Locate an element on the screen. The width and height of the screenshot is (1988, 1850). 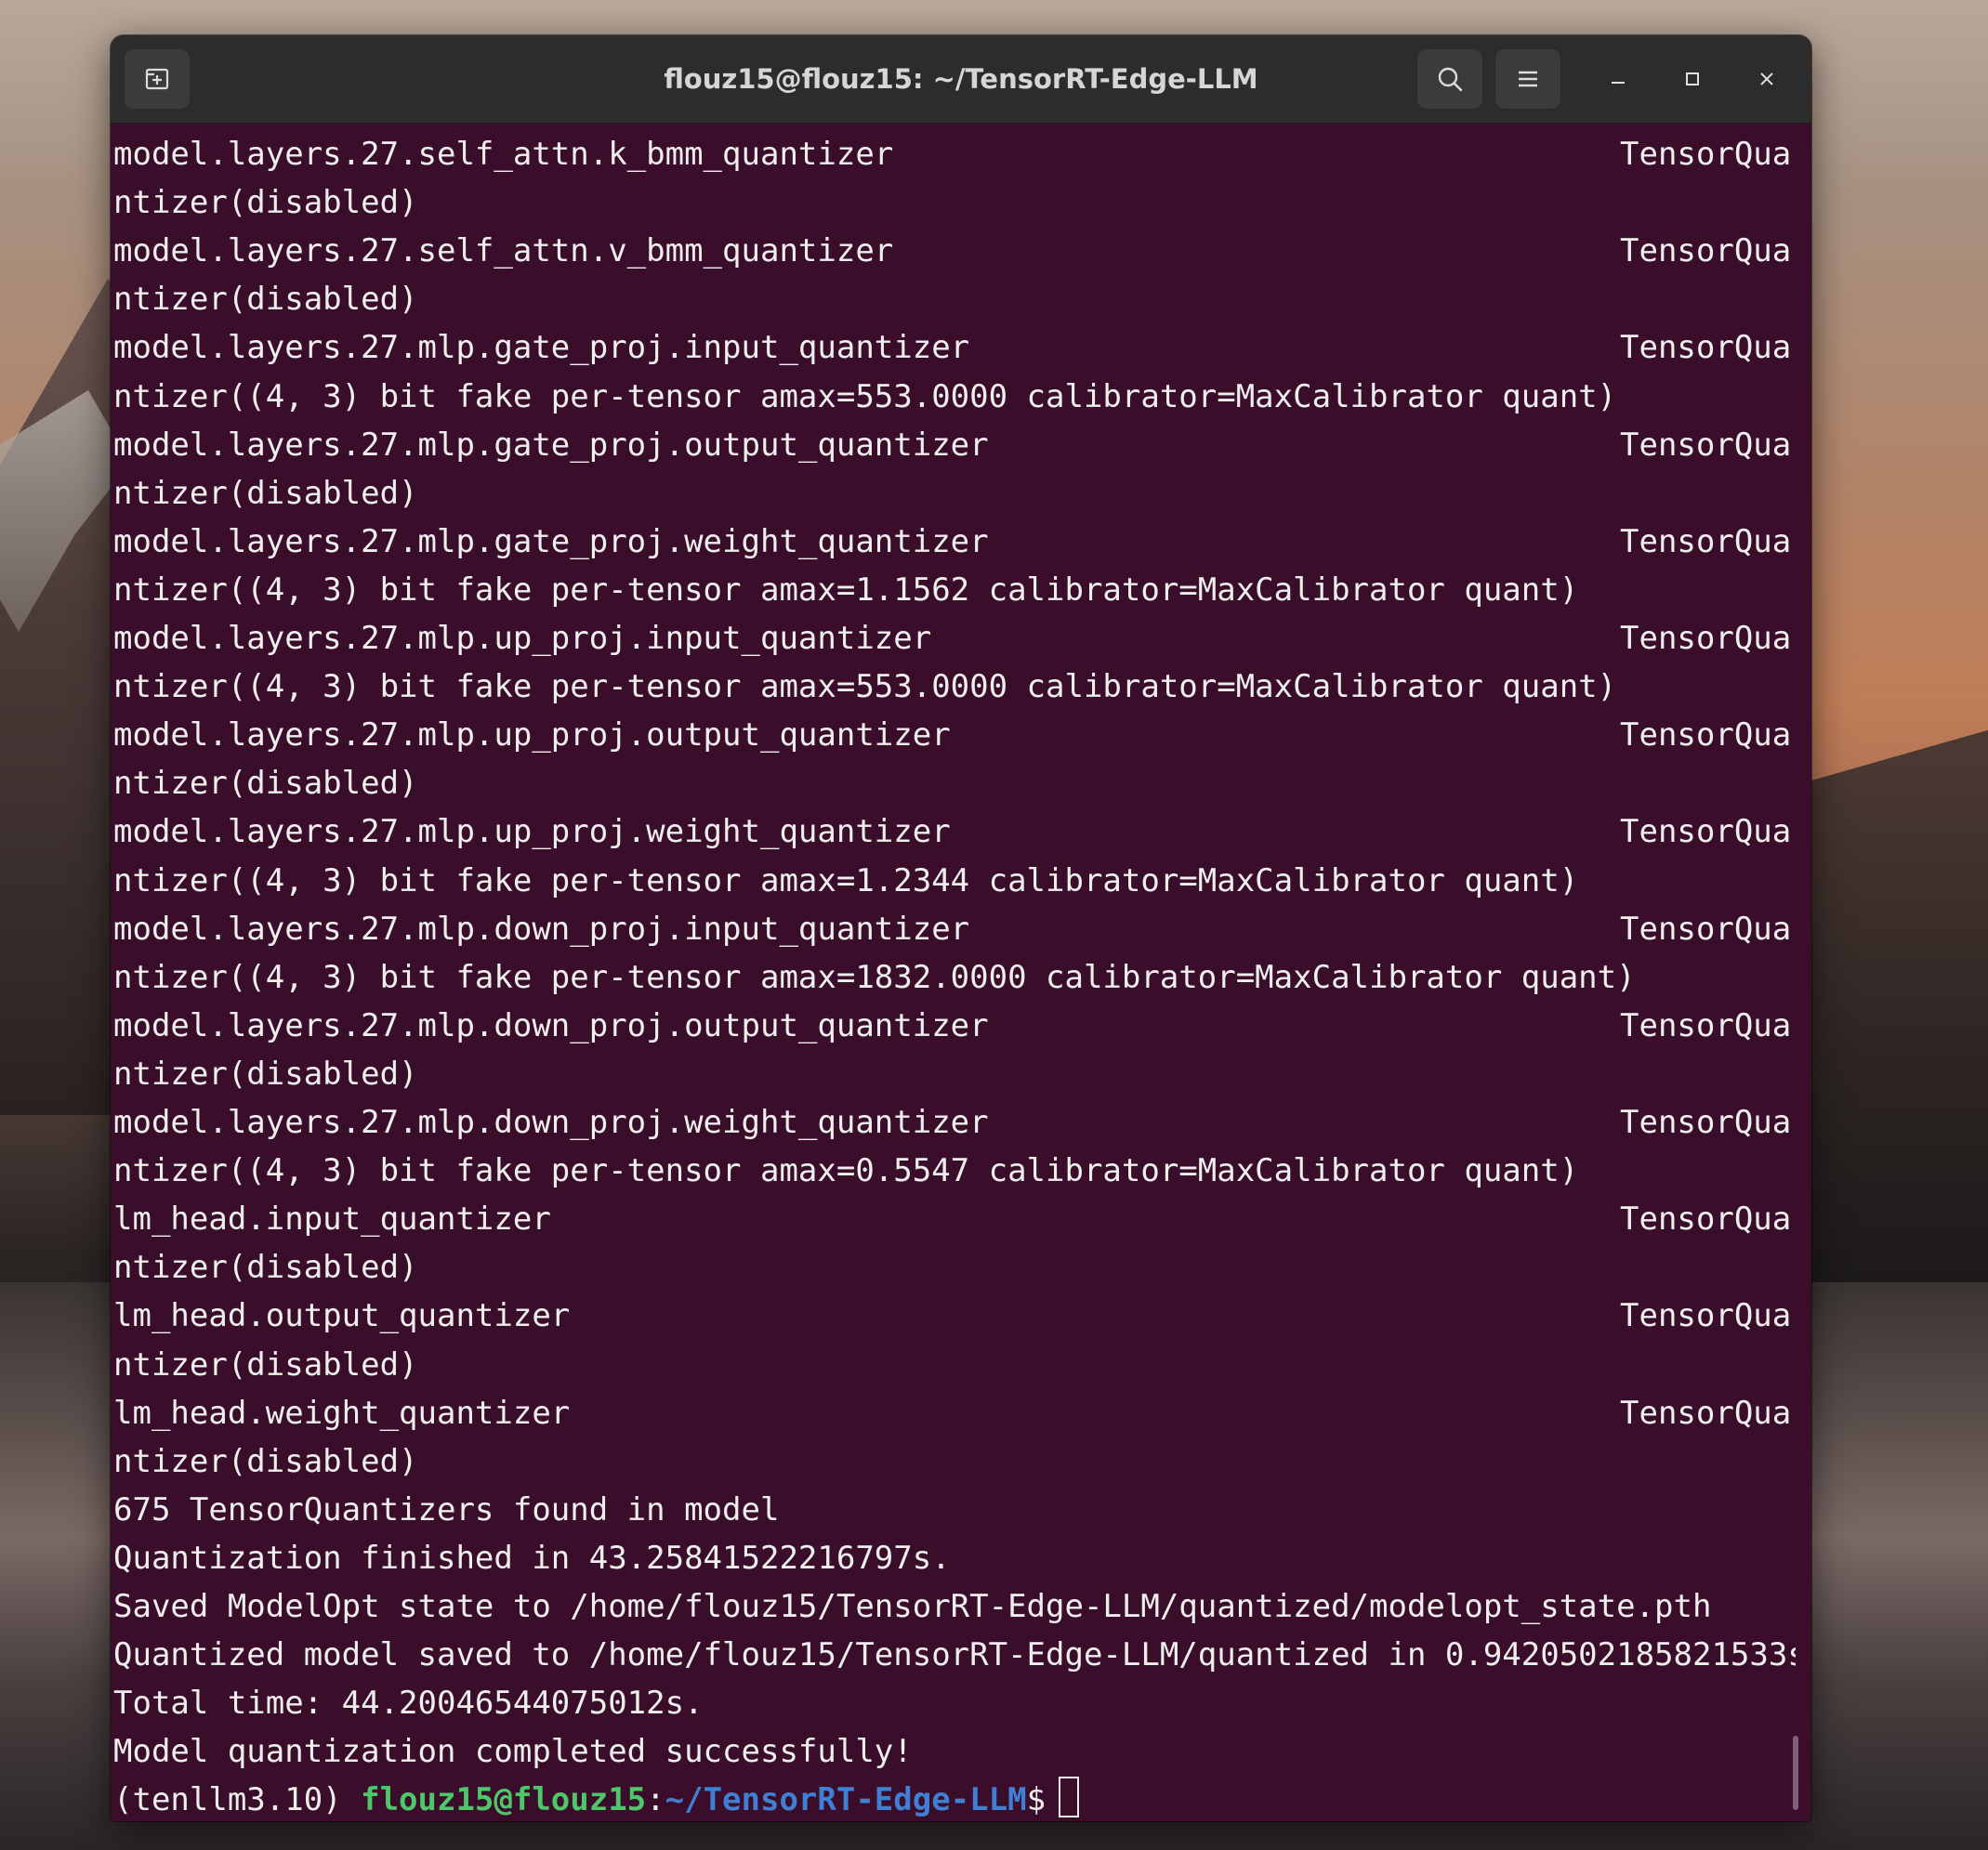
hamburger-menu-icon is located at coordinates (1528, 79).